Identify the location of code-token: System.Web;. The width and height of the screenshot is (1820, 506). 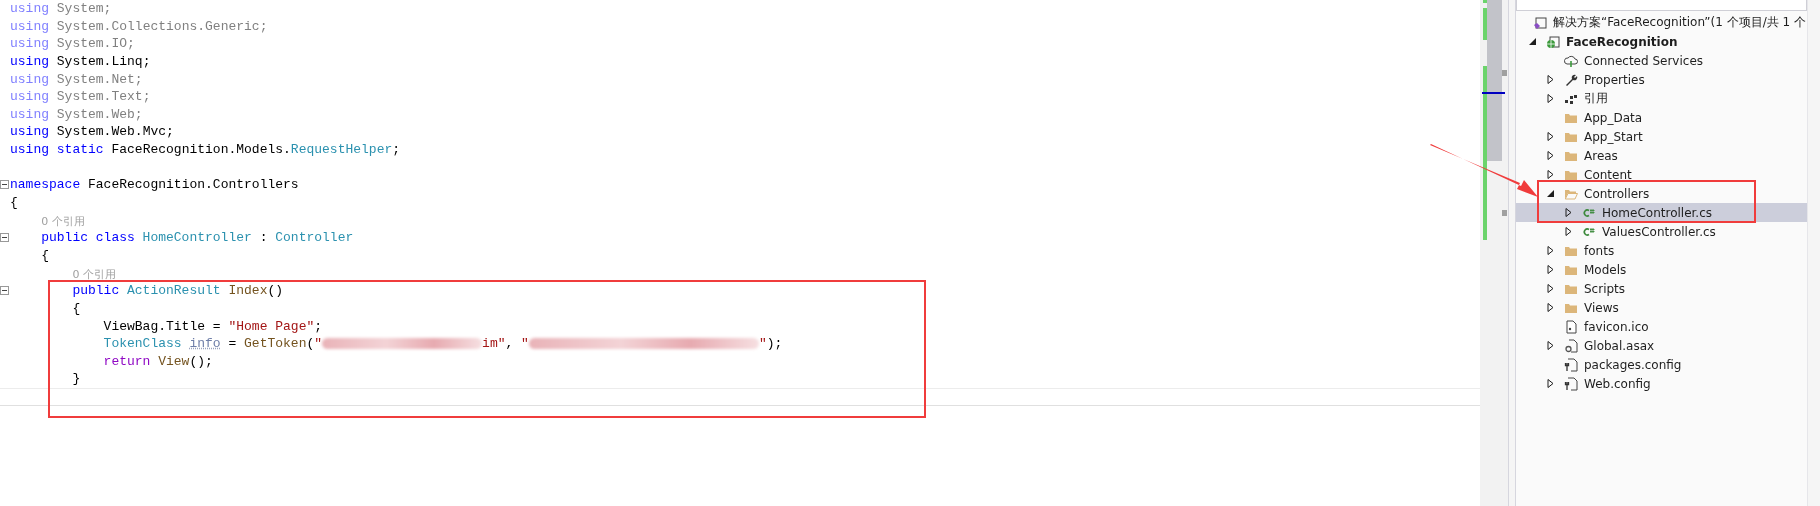
(99, 114).